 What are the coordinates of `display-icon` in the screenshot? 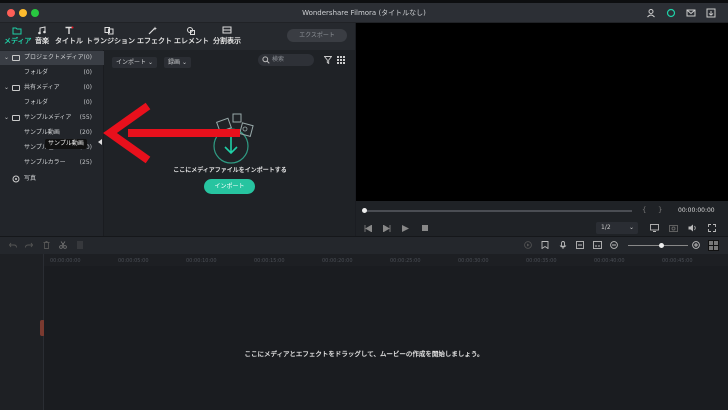 It's located at (654, 228).